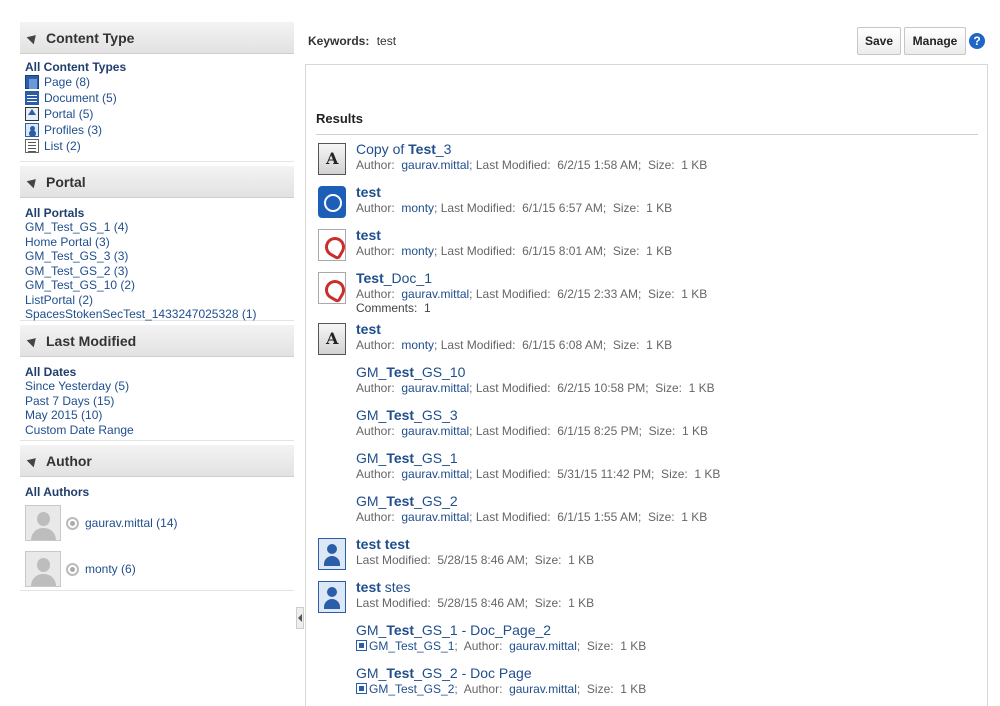 The image size is (1000, 706). I want to click on facet-item-date: Since Yesterday (5), so click(157, 386).